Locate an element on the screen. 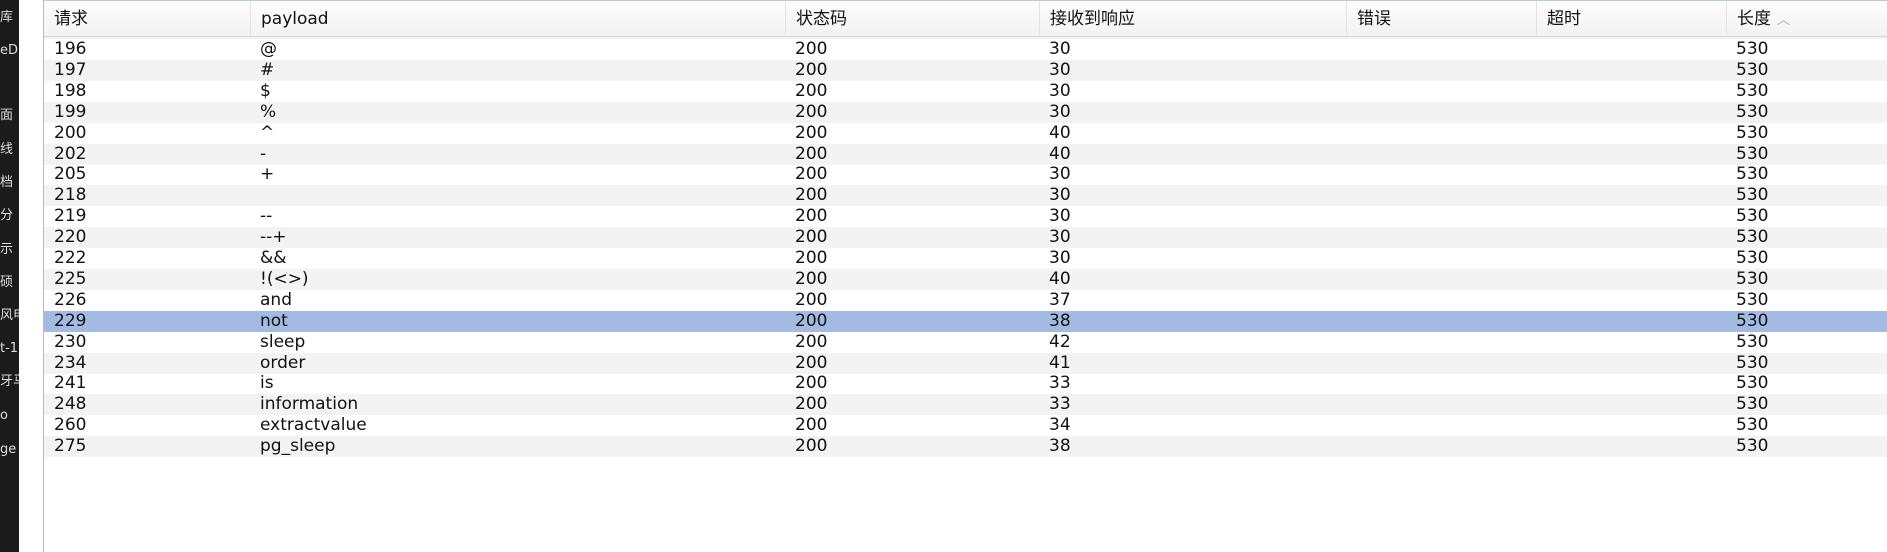 This screenshot has height=552, width=1887. table-row: 260 extractvalue 200 34 530 is located at coordinates (965, 425).